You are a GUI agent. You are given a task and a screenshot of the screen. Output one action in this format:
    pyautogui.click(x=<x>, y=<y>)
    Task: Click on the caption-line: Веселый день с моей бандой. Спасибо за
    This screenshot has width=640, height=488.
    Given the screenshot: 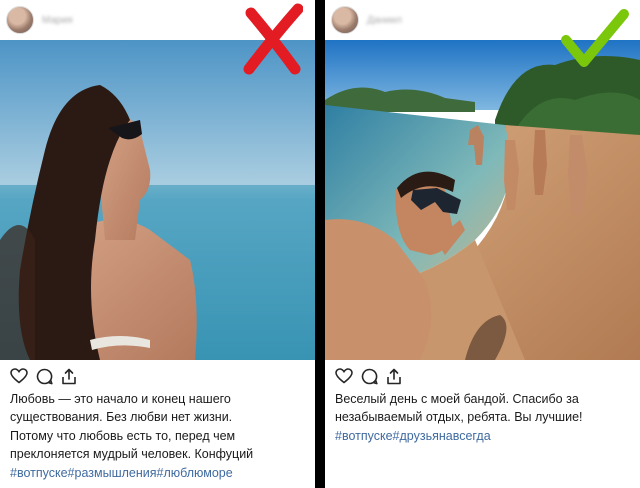 What is the action you would take?
    pyautogui.click(x=457, y=399)
    